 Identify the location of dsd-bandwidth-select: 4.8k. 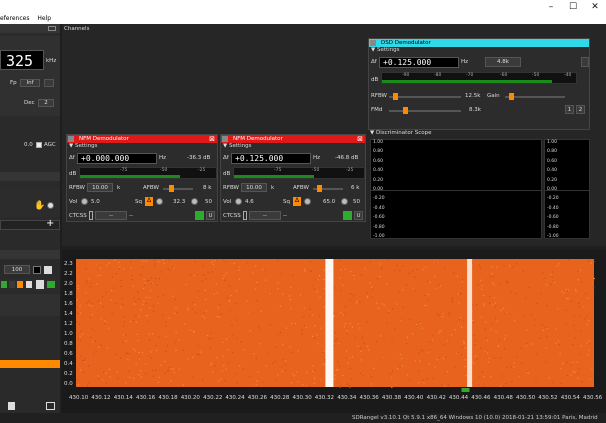
(503, 62).